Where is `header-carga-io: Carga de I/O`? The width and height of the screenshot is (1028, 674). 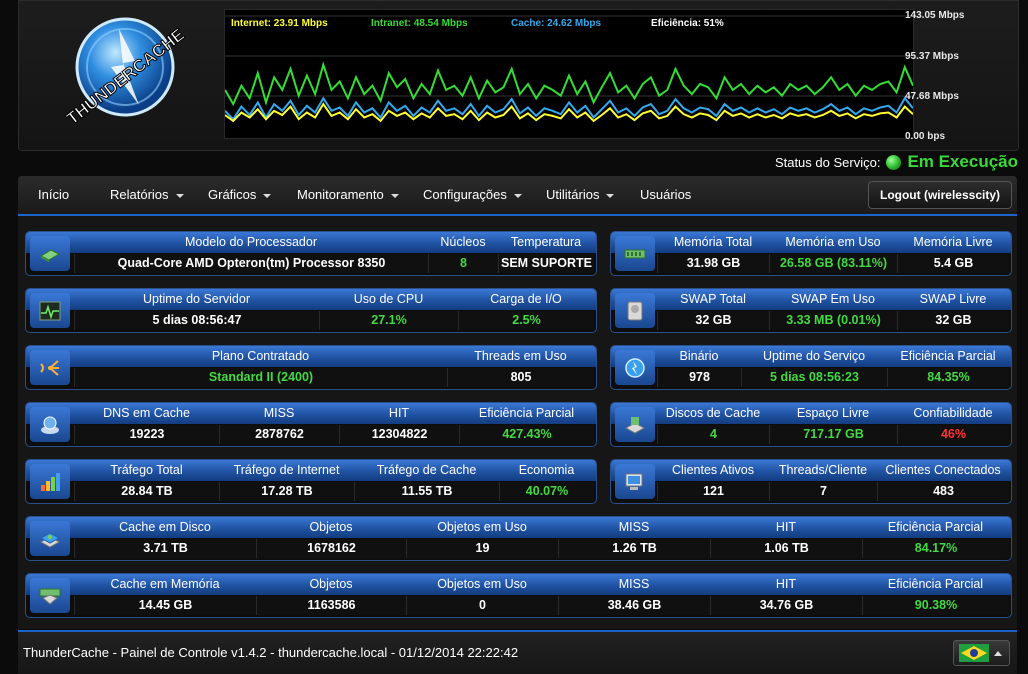 header-carga-io: Carga de I/O is located at coordinates (526, 299).